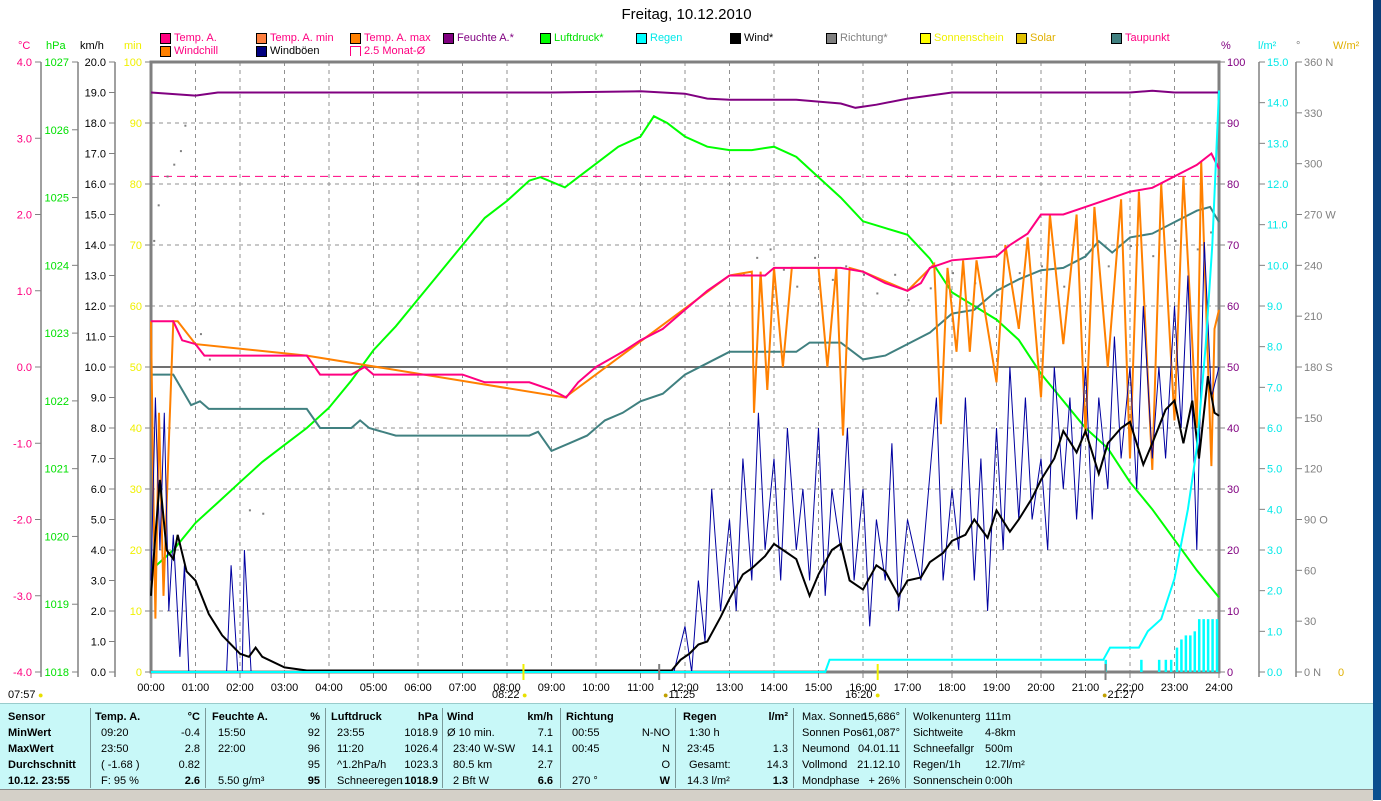 Image resolution: width=1381 pixels, height=801 pixels. Describe the element at coordinates (659, 38) in the screenshot. I see `legend-item: Regen` at that location.